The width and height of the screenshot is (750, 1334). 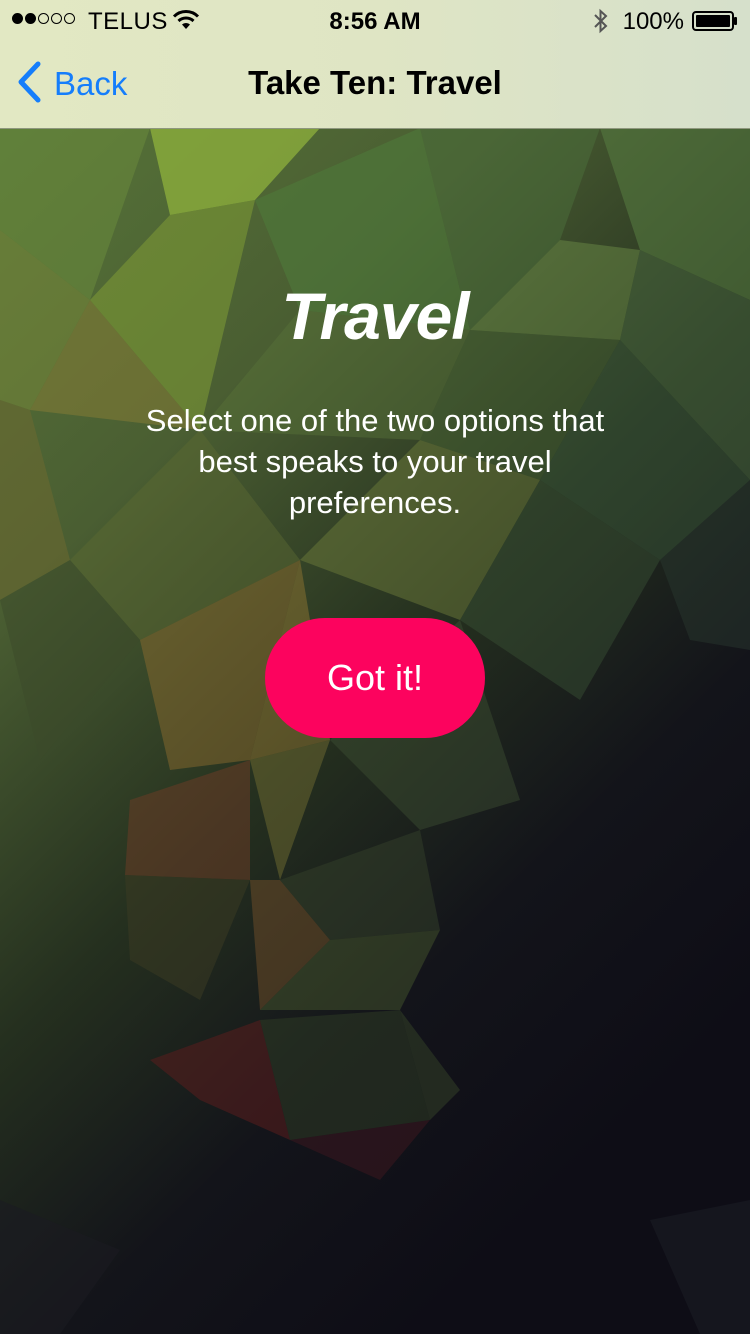 I want to click on navigation-bar: Back Take Ten: Travel, so click(x=375, y=84).